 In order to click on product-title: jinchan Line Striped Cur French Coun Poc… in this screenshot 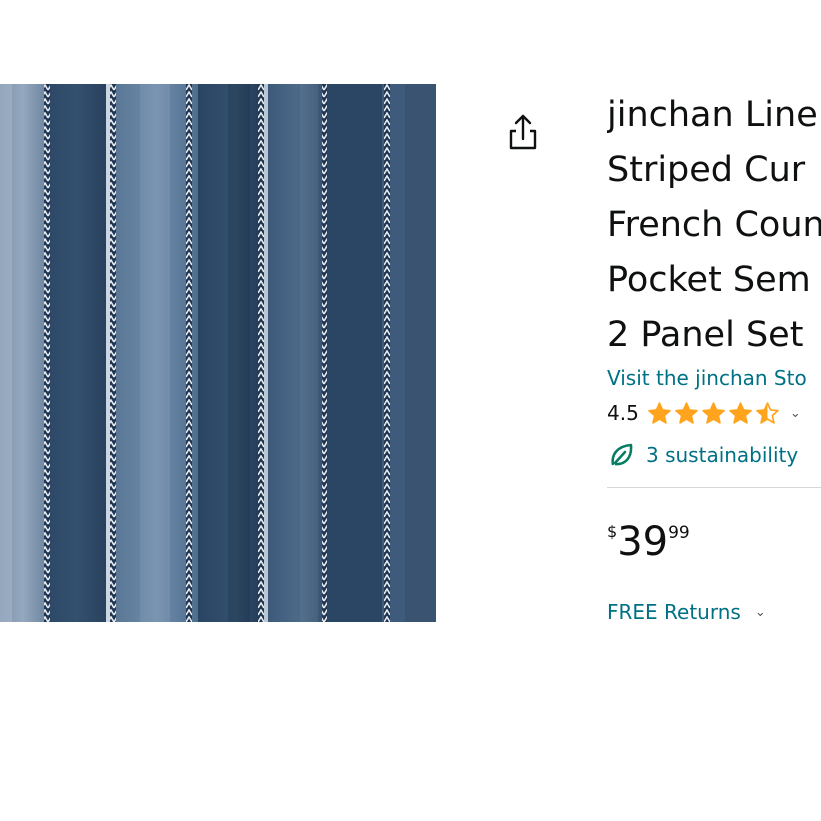, I will do `click(714, 225)`.